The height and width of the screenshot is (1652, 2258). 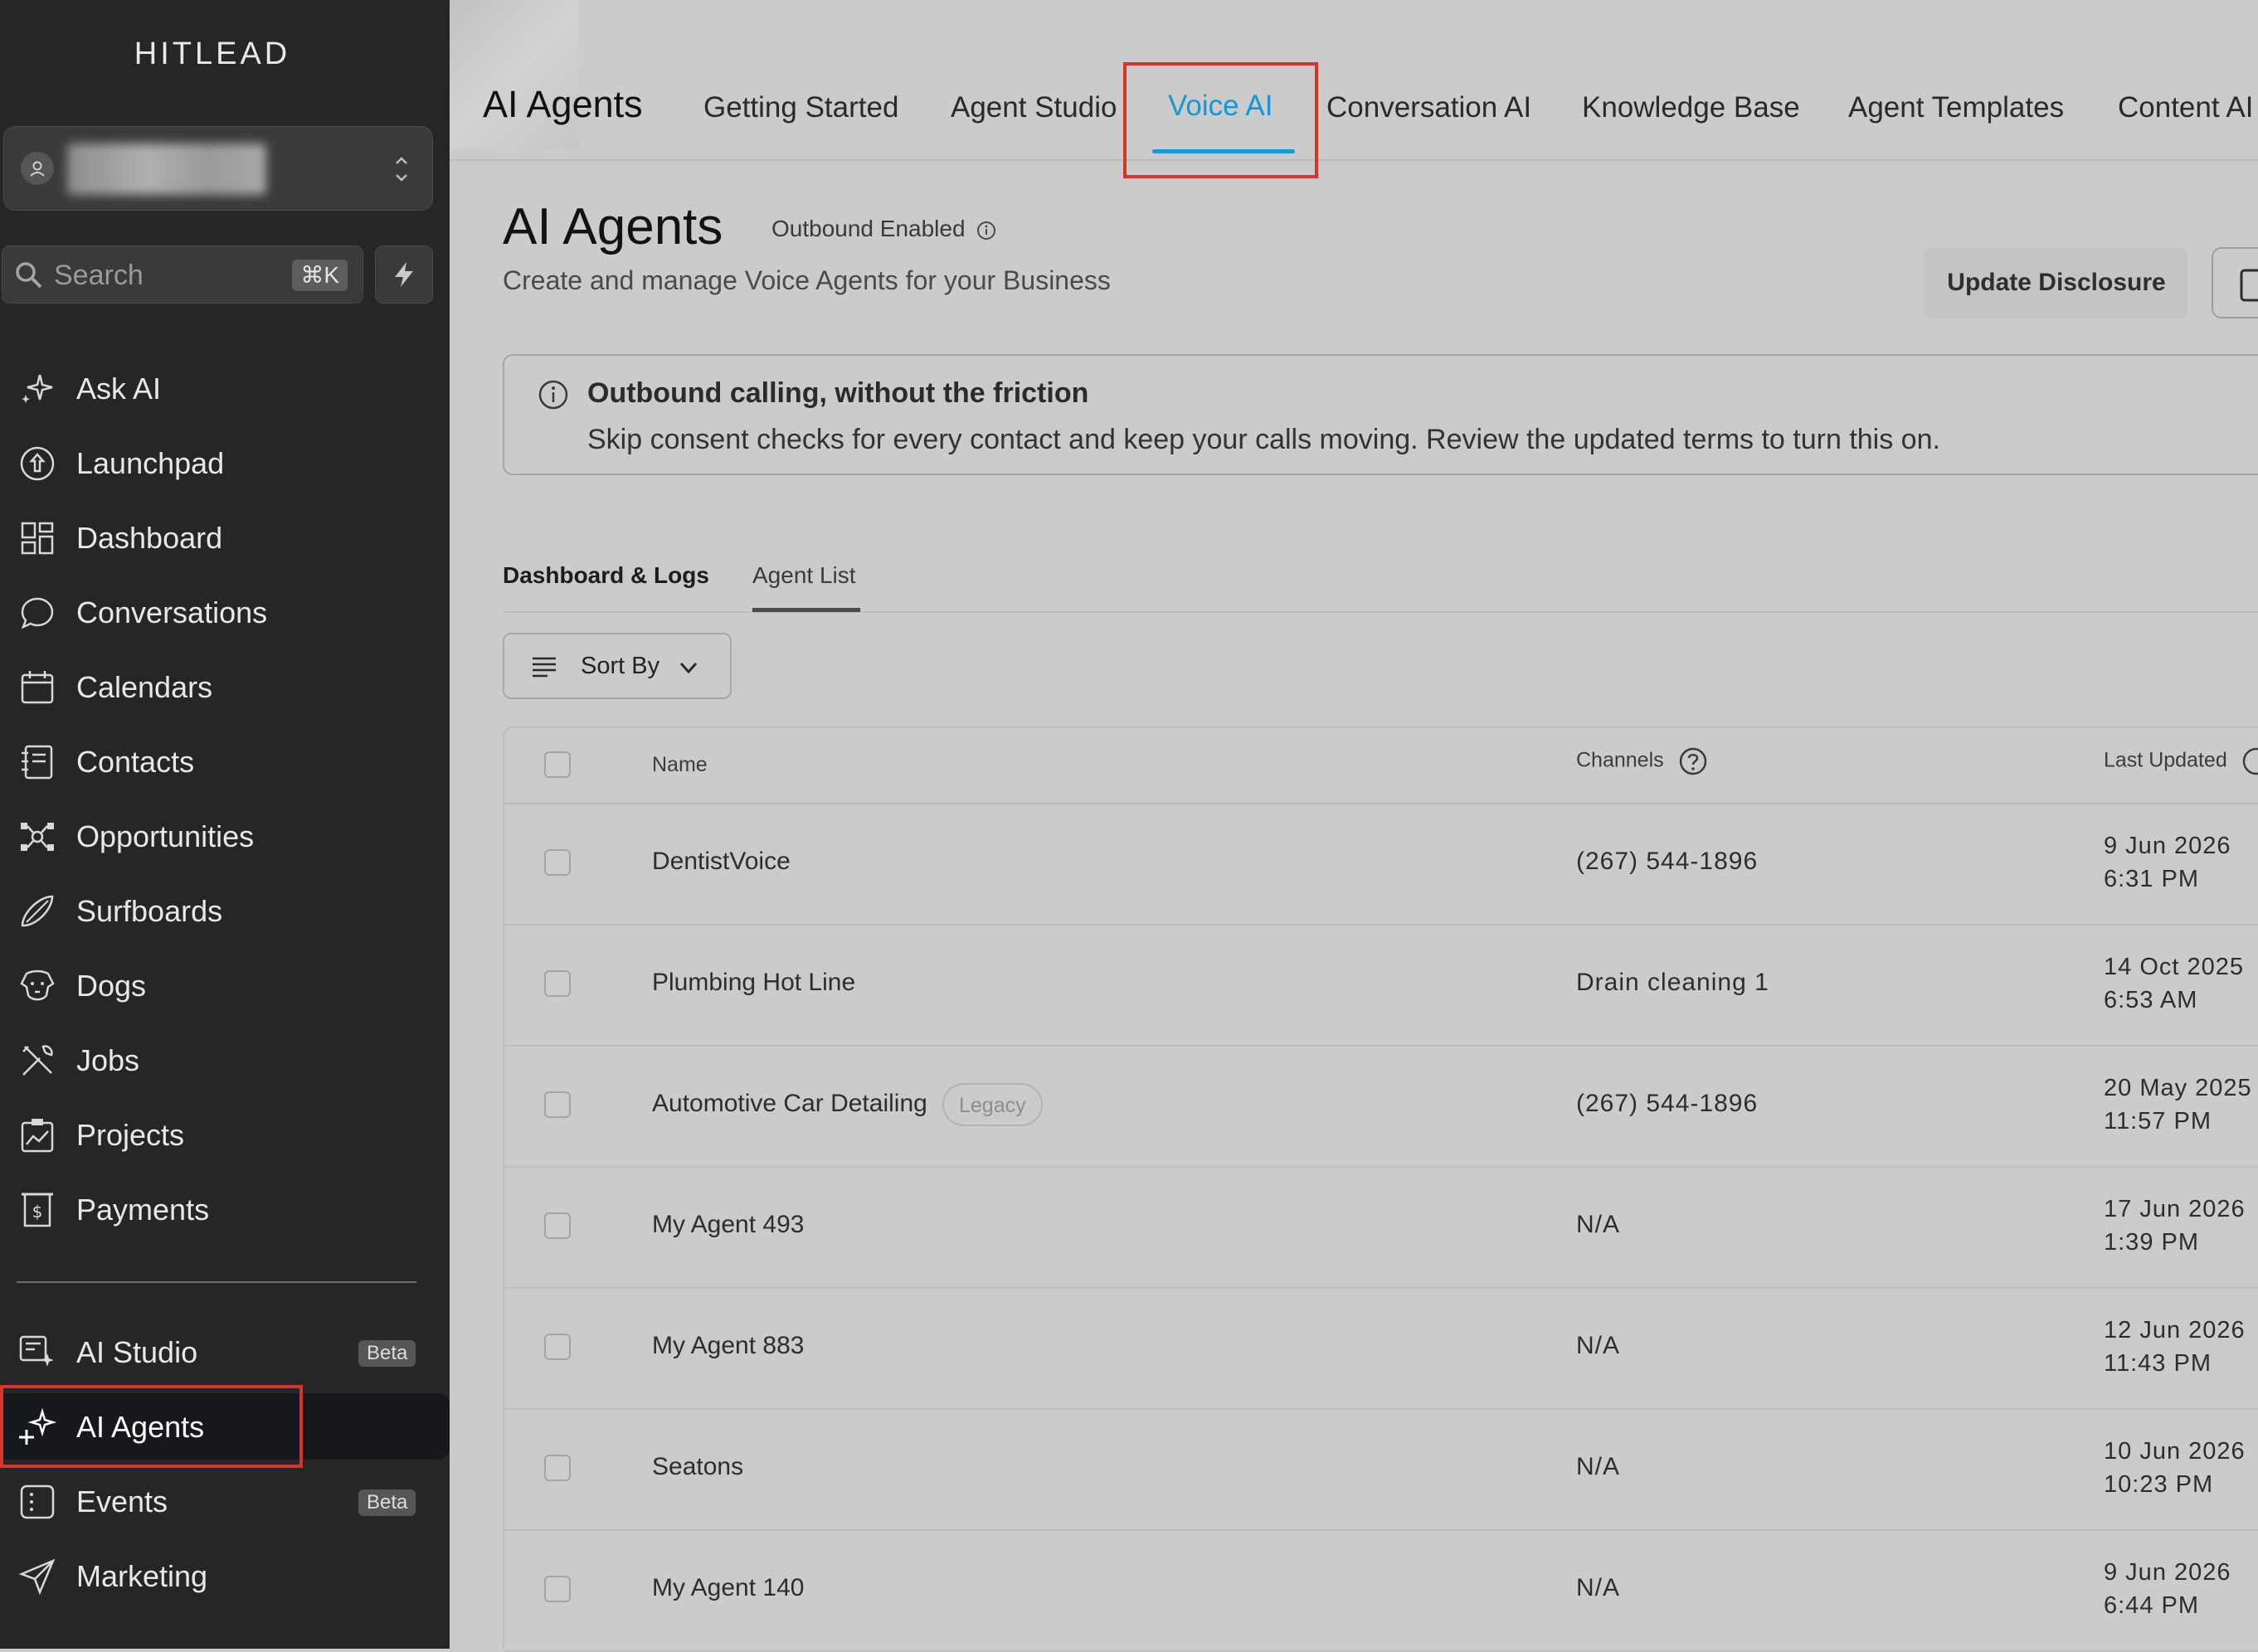 What do you see at coordinates (838, 393) in the screenshot?
I see `banner-title: Outbound calling, without the friction` at bounding box center [838, 393].